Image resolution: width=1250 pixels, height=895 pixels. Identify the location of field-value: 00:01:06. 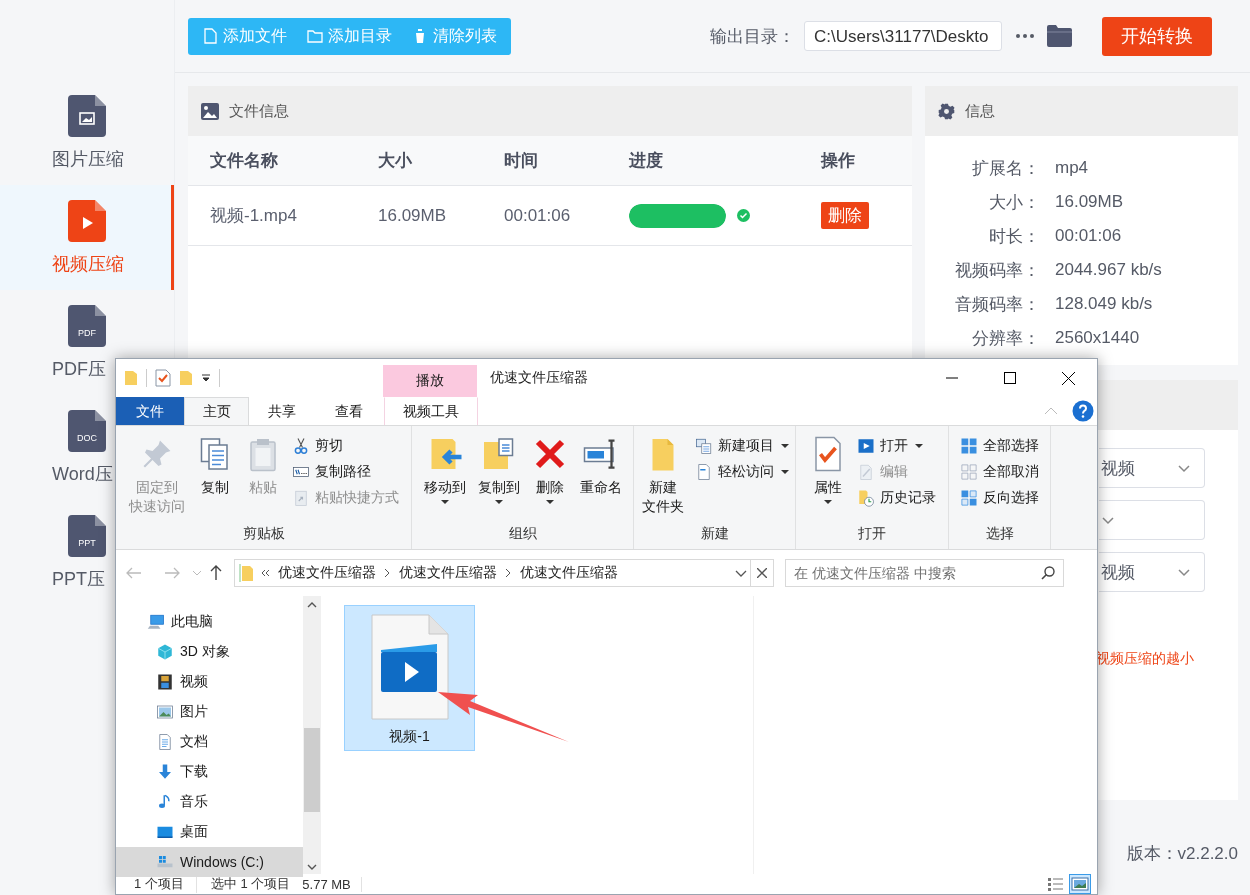
(1089, 236).